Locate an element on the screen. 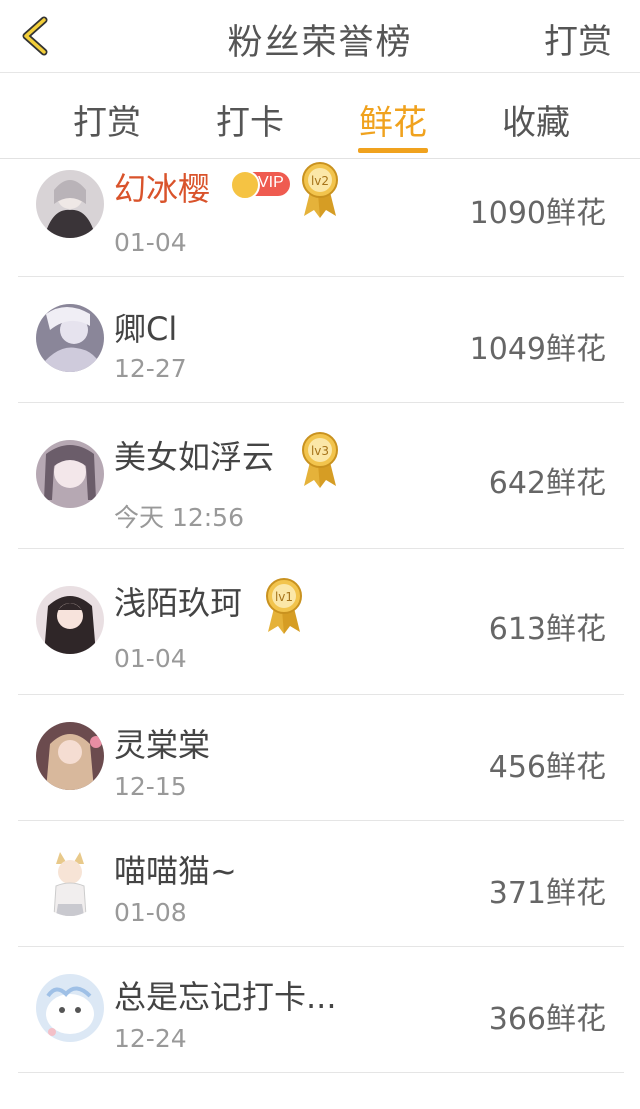  svg-text: lv2 is located at coordinates (320, 181).